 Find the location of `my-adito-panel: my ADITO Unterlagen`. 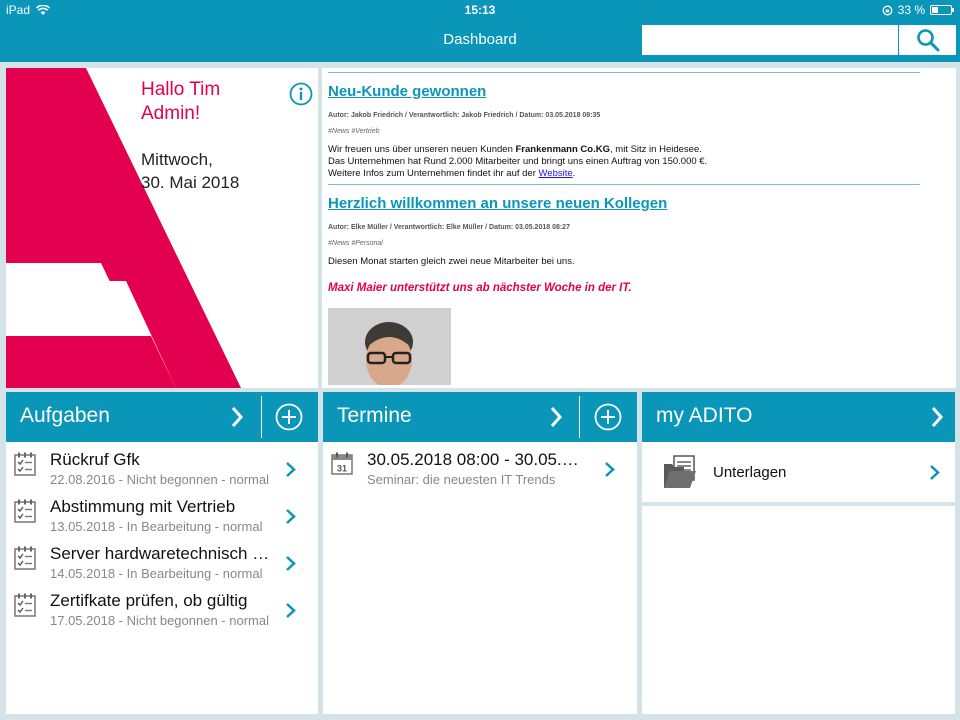

my-adito-panel: my ADITO Unterlagen is located at coordinates (798, 553).